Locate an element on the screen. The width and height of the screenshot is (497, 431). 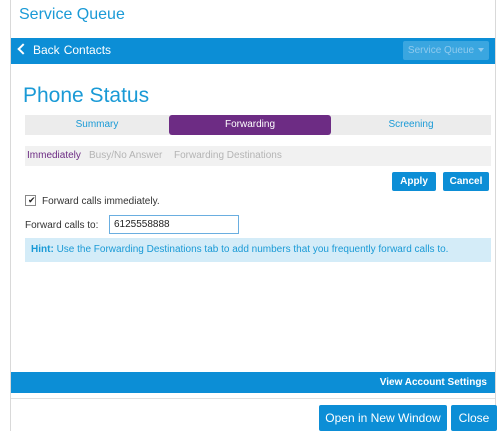
footer-bar: View Account Settings is located at coordinates (253, 382).